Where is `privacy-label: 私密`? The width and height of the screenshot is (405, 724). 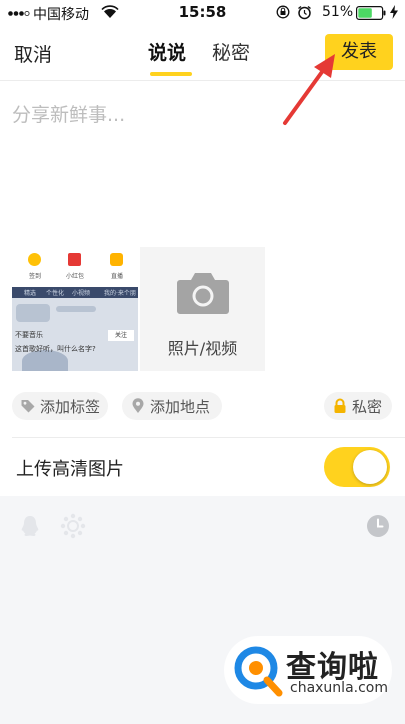
privacy-label: 私密 is located at coordinates (367, 407).